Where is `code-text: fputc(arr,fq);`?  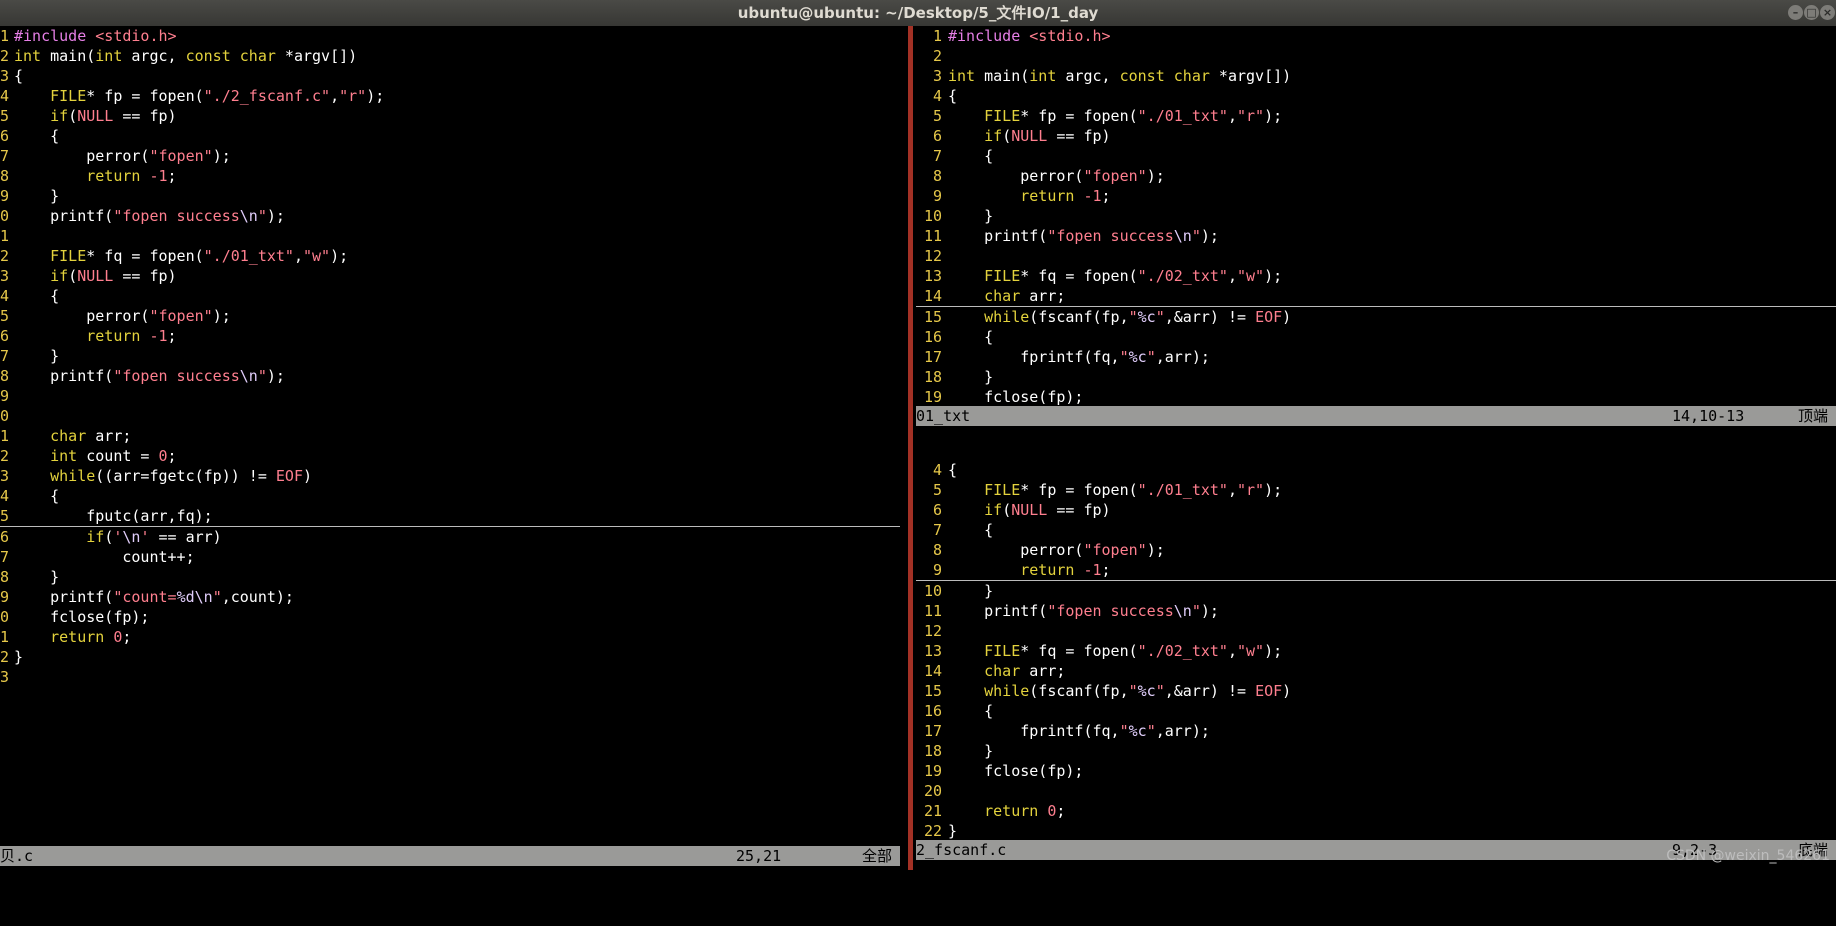
code-text: fputc(arr,fq); is located at coordinates (113, 516).